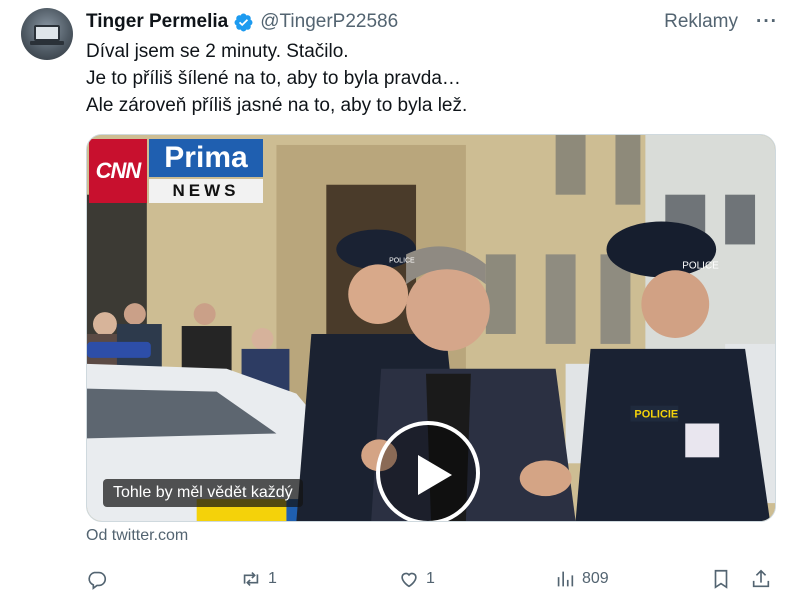  I want to click on bookmark-button, so click(721, 579).